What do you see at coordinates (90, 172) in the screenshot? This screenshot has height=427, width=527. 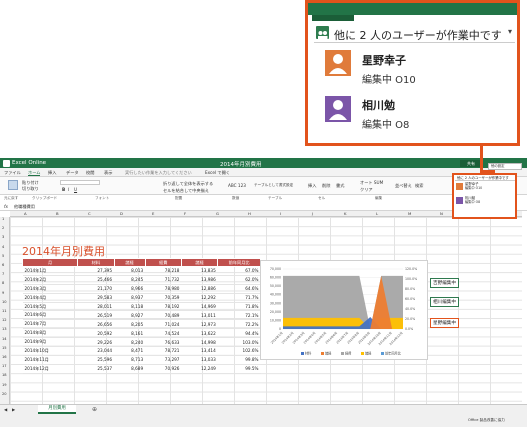 I see `tab-review: 校閲` at bounding box center [90, 172].